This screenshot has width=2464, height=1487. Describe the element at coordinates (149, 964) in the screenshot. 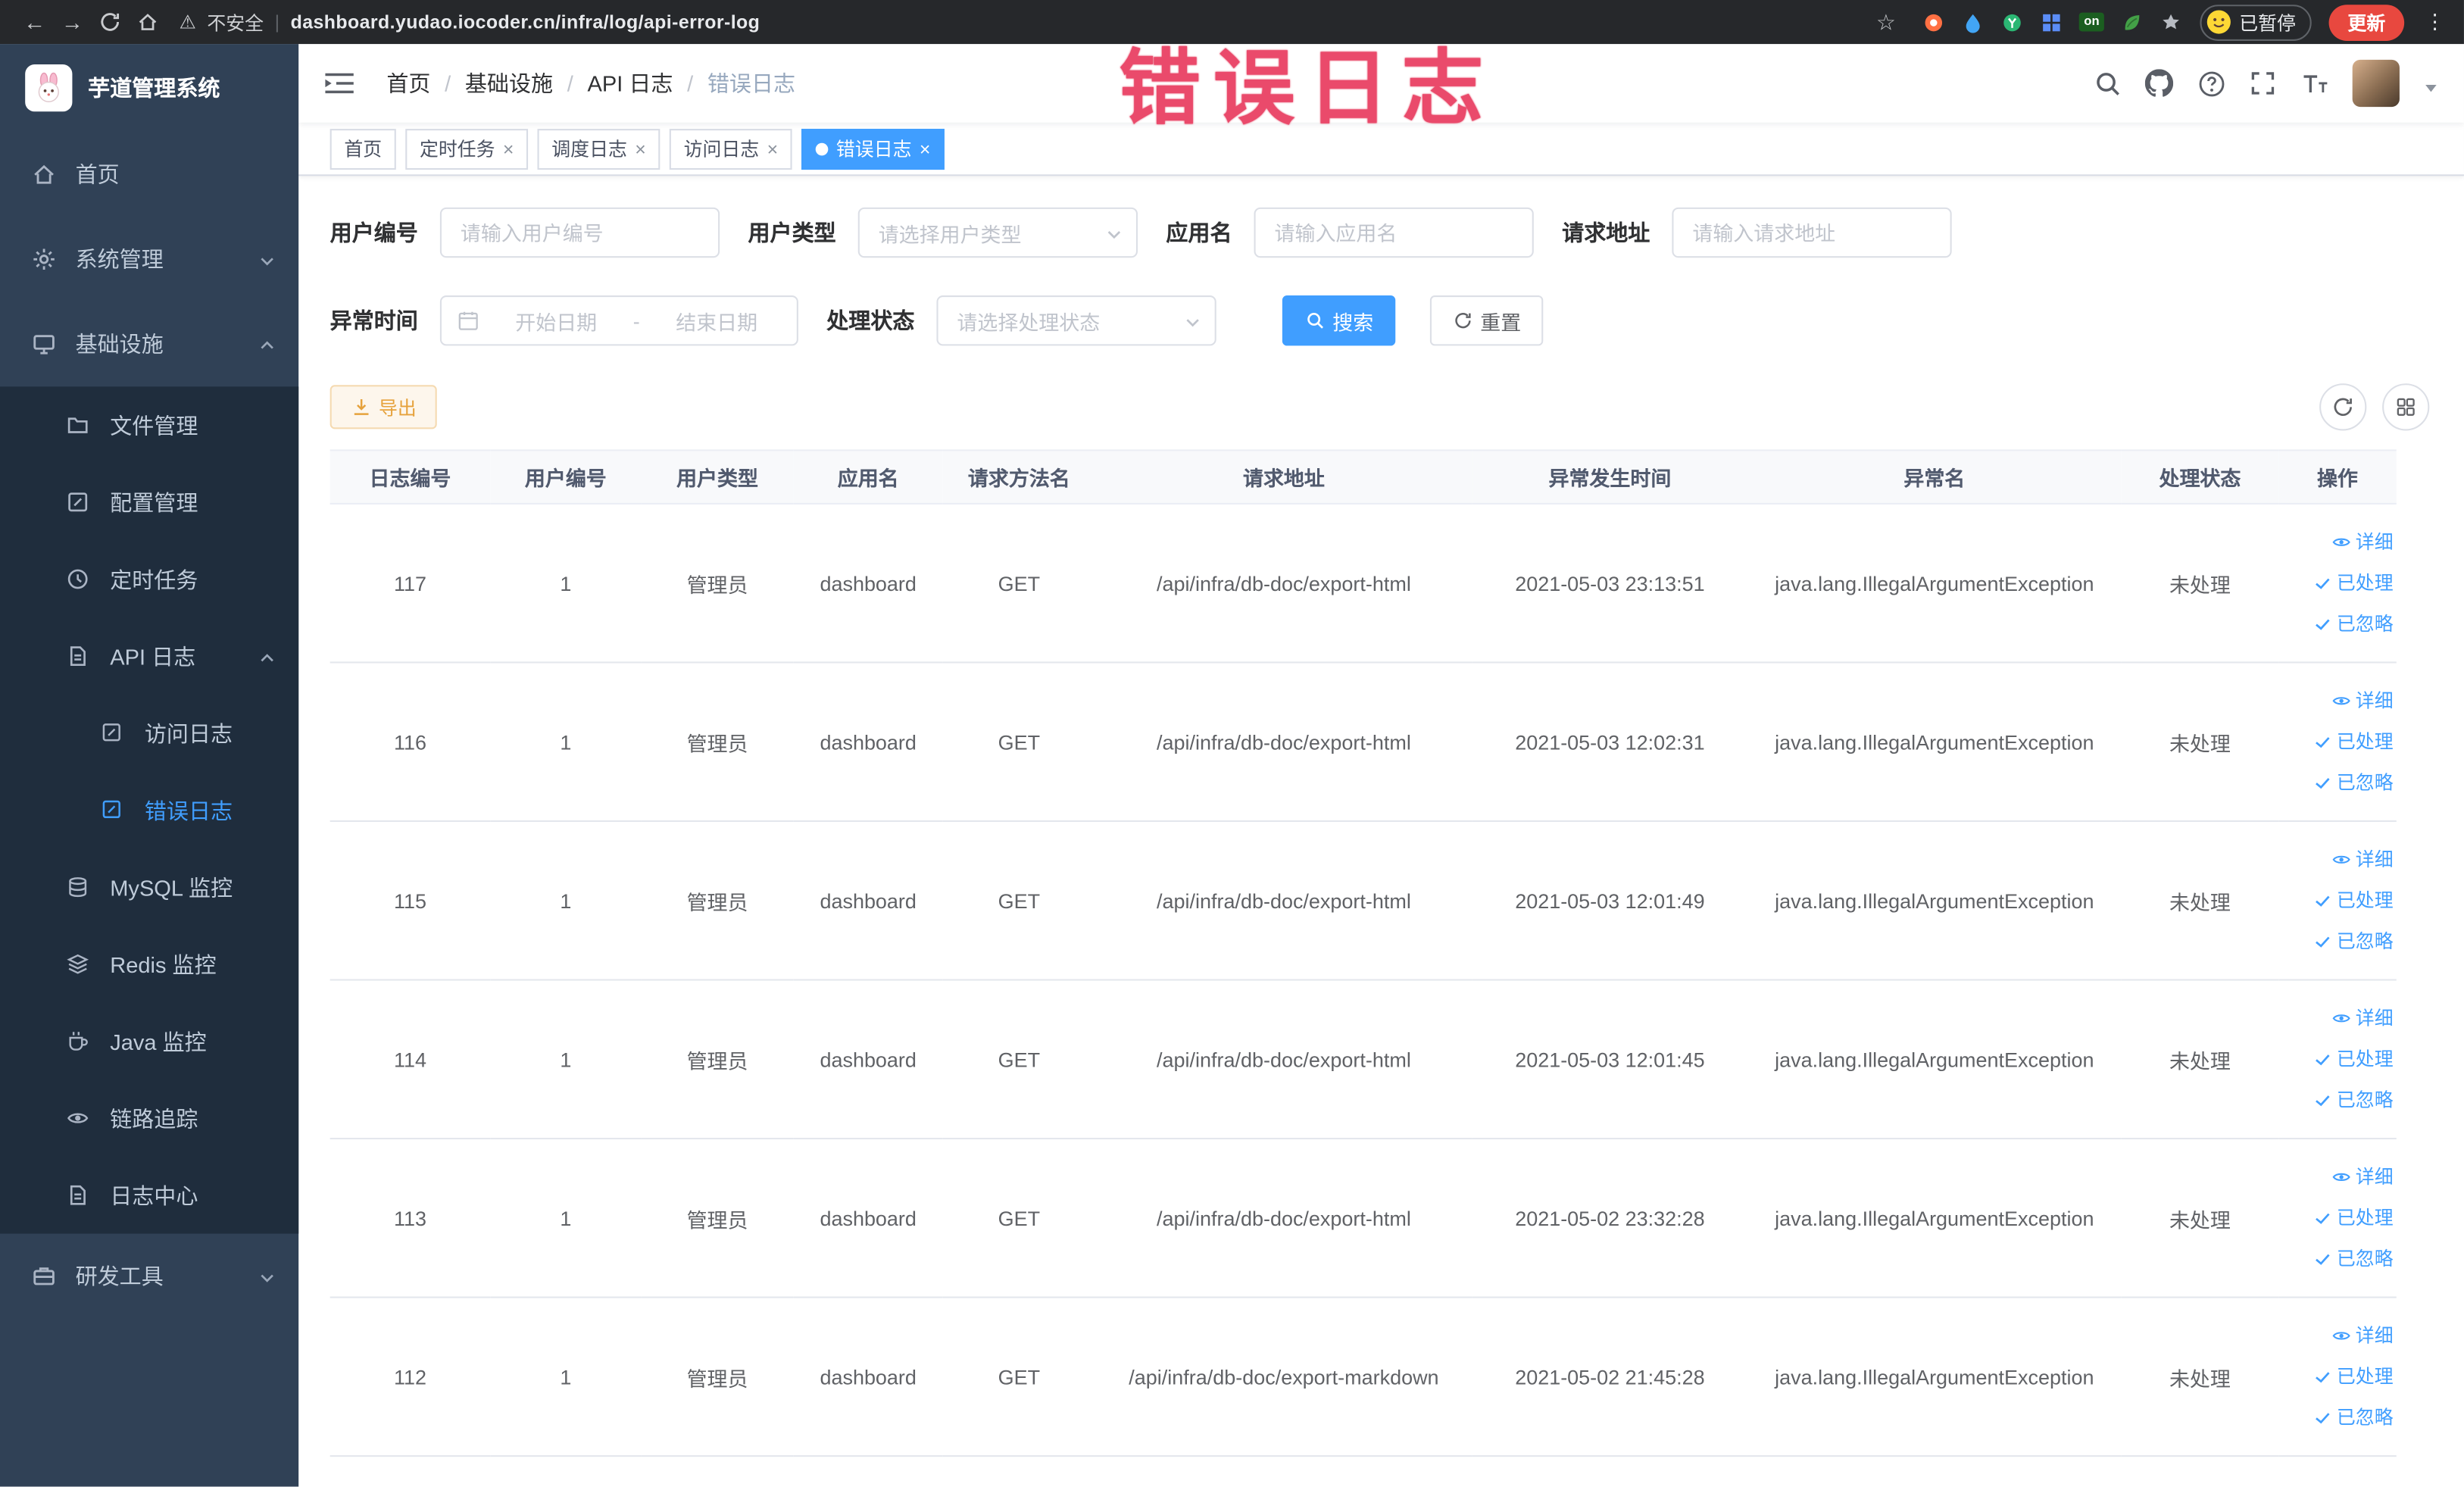

I see `sidebar-item-redis-monitor: Redis 监控` at that location.